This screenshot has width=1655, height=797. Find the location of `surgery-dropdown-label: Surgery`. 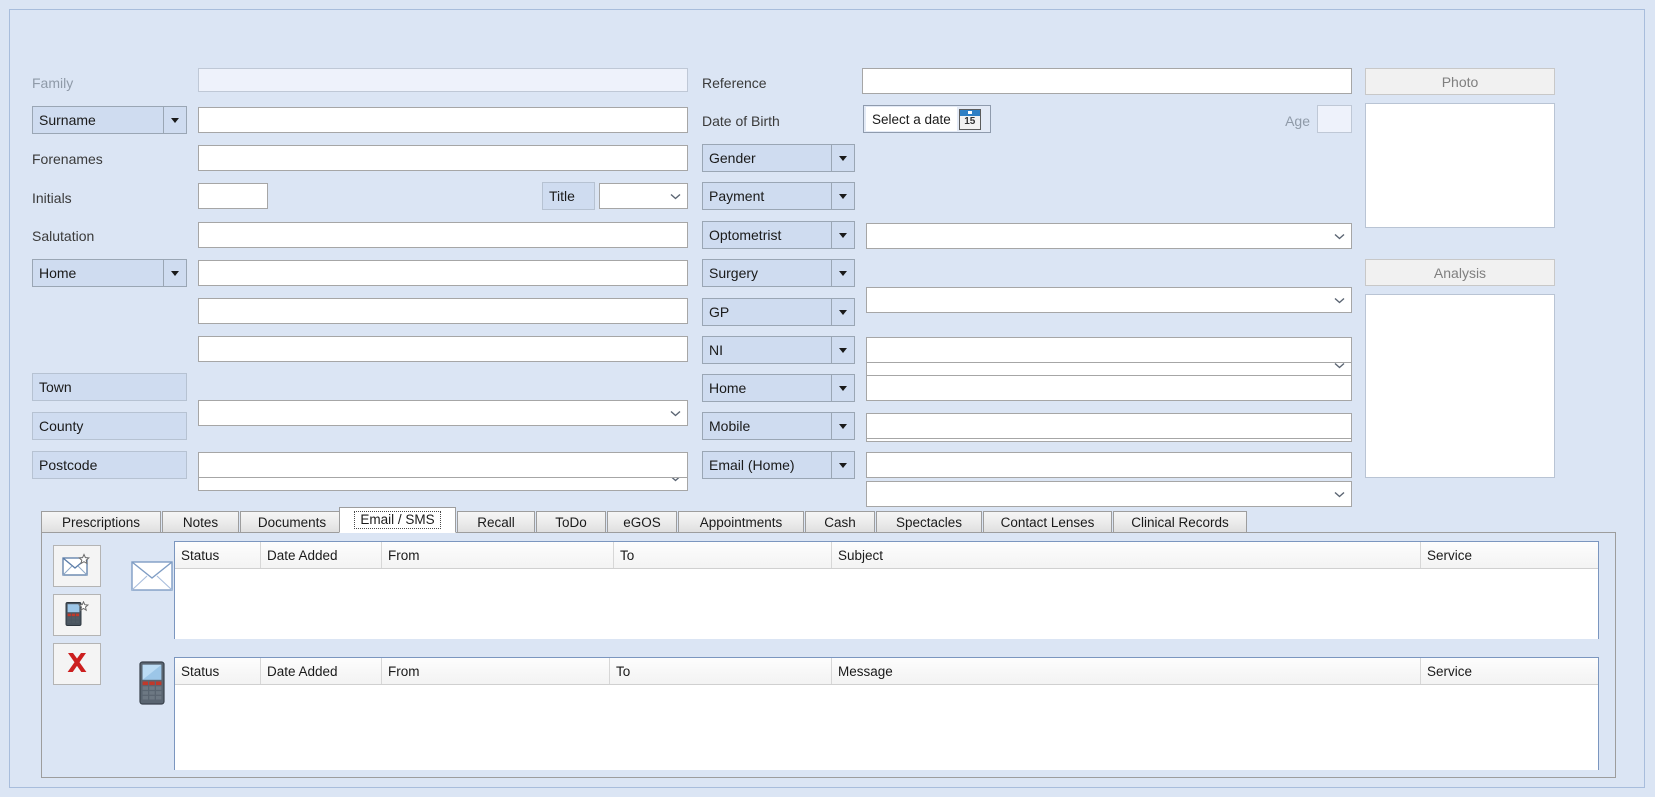

surgery-dropdown-label: Surgery is located at coordinates (778, 273).